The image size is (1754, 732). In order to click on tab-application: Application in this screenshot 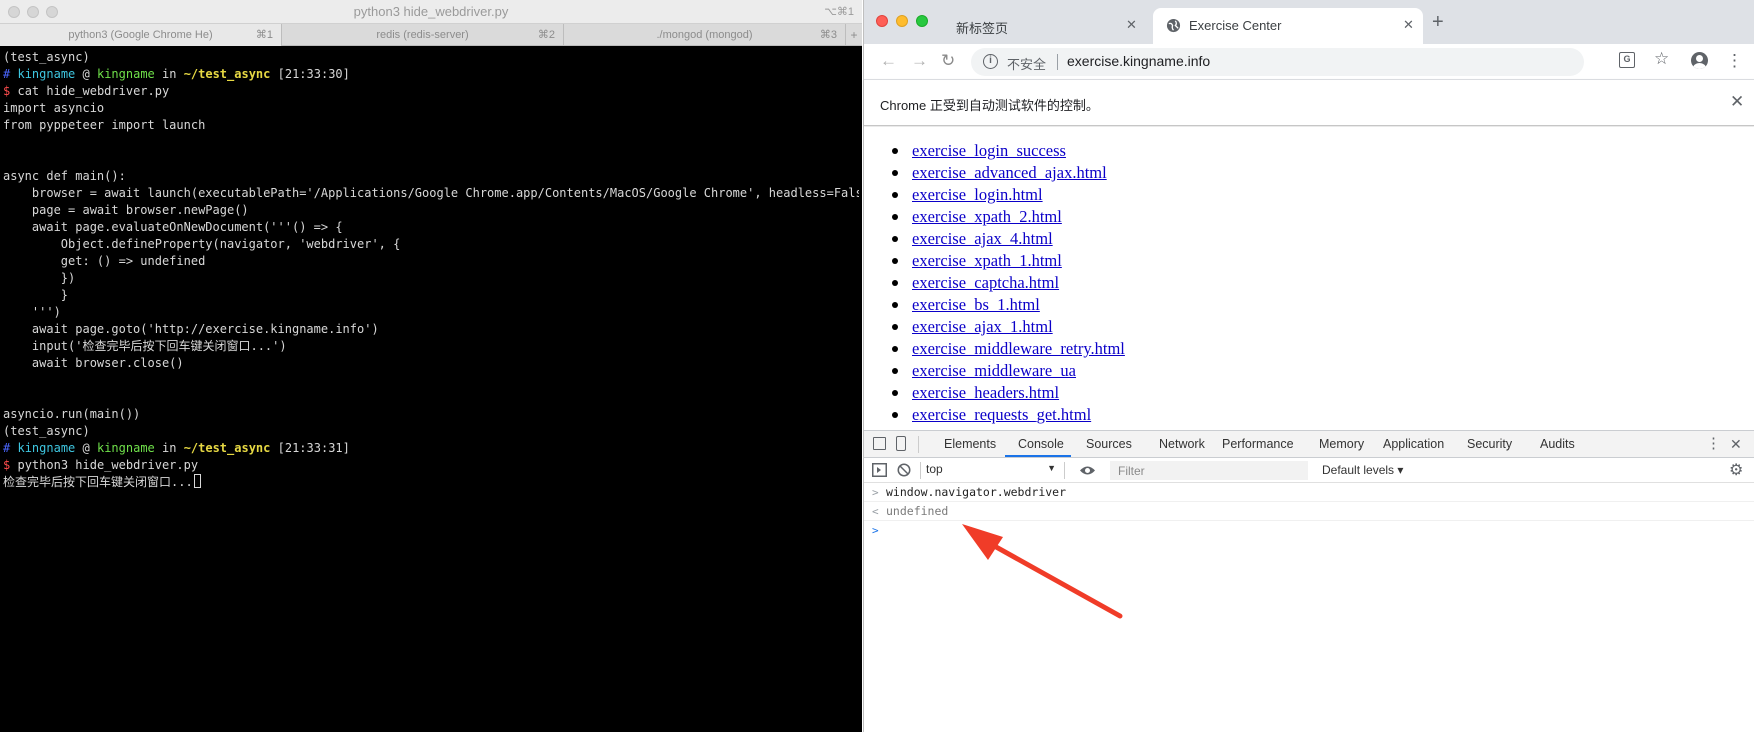, I will do `click(1413, 444)`.